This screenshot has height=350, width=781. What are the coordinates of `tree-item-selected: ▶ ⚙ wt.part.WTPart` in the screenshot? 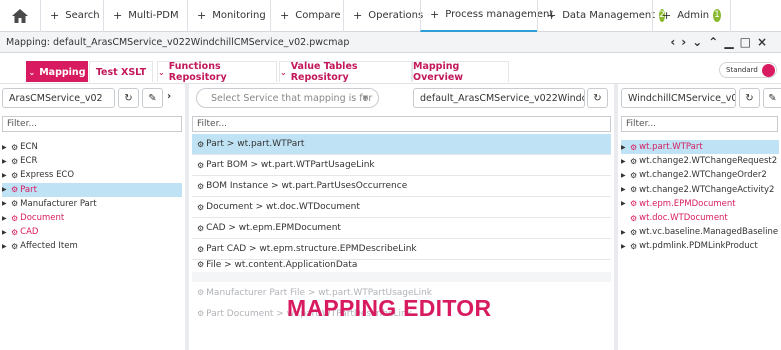 It's located at (700, 147).